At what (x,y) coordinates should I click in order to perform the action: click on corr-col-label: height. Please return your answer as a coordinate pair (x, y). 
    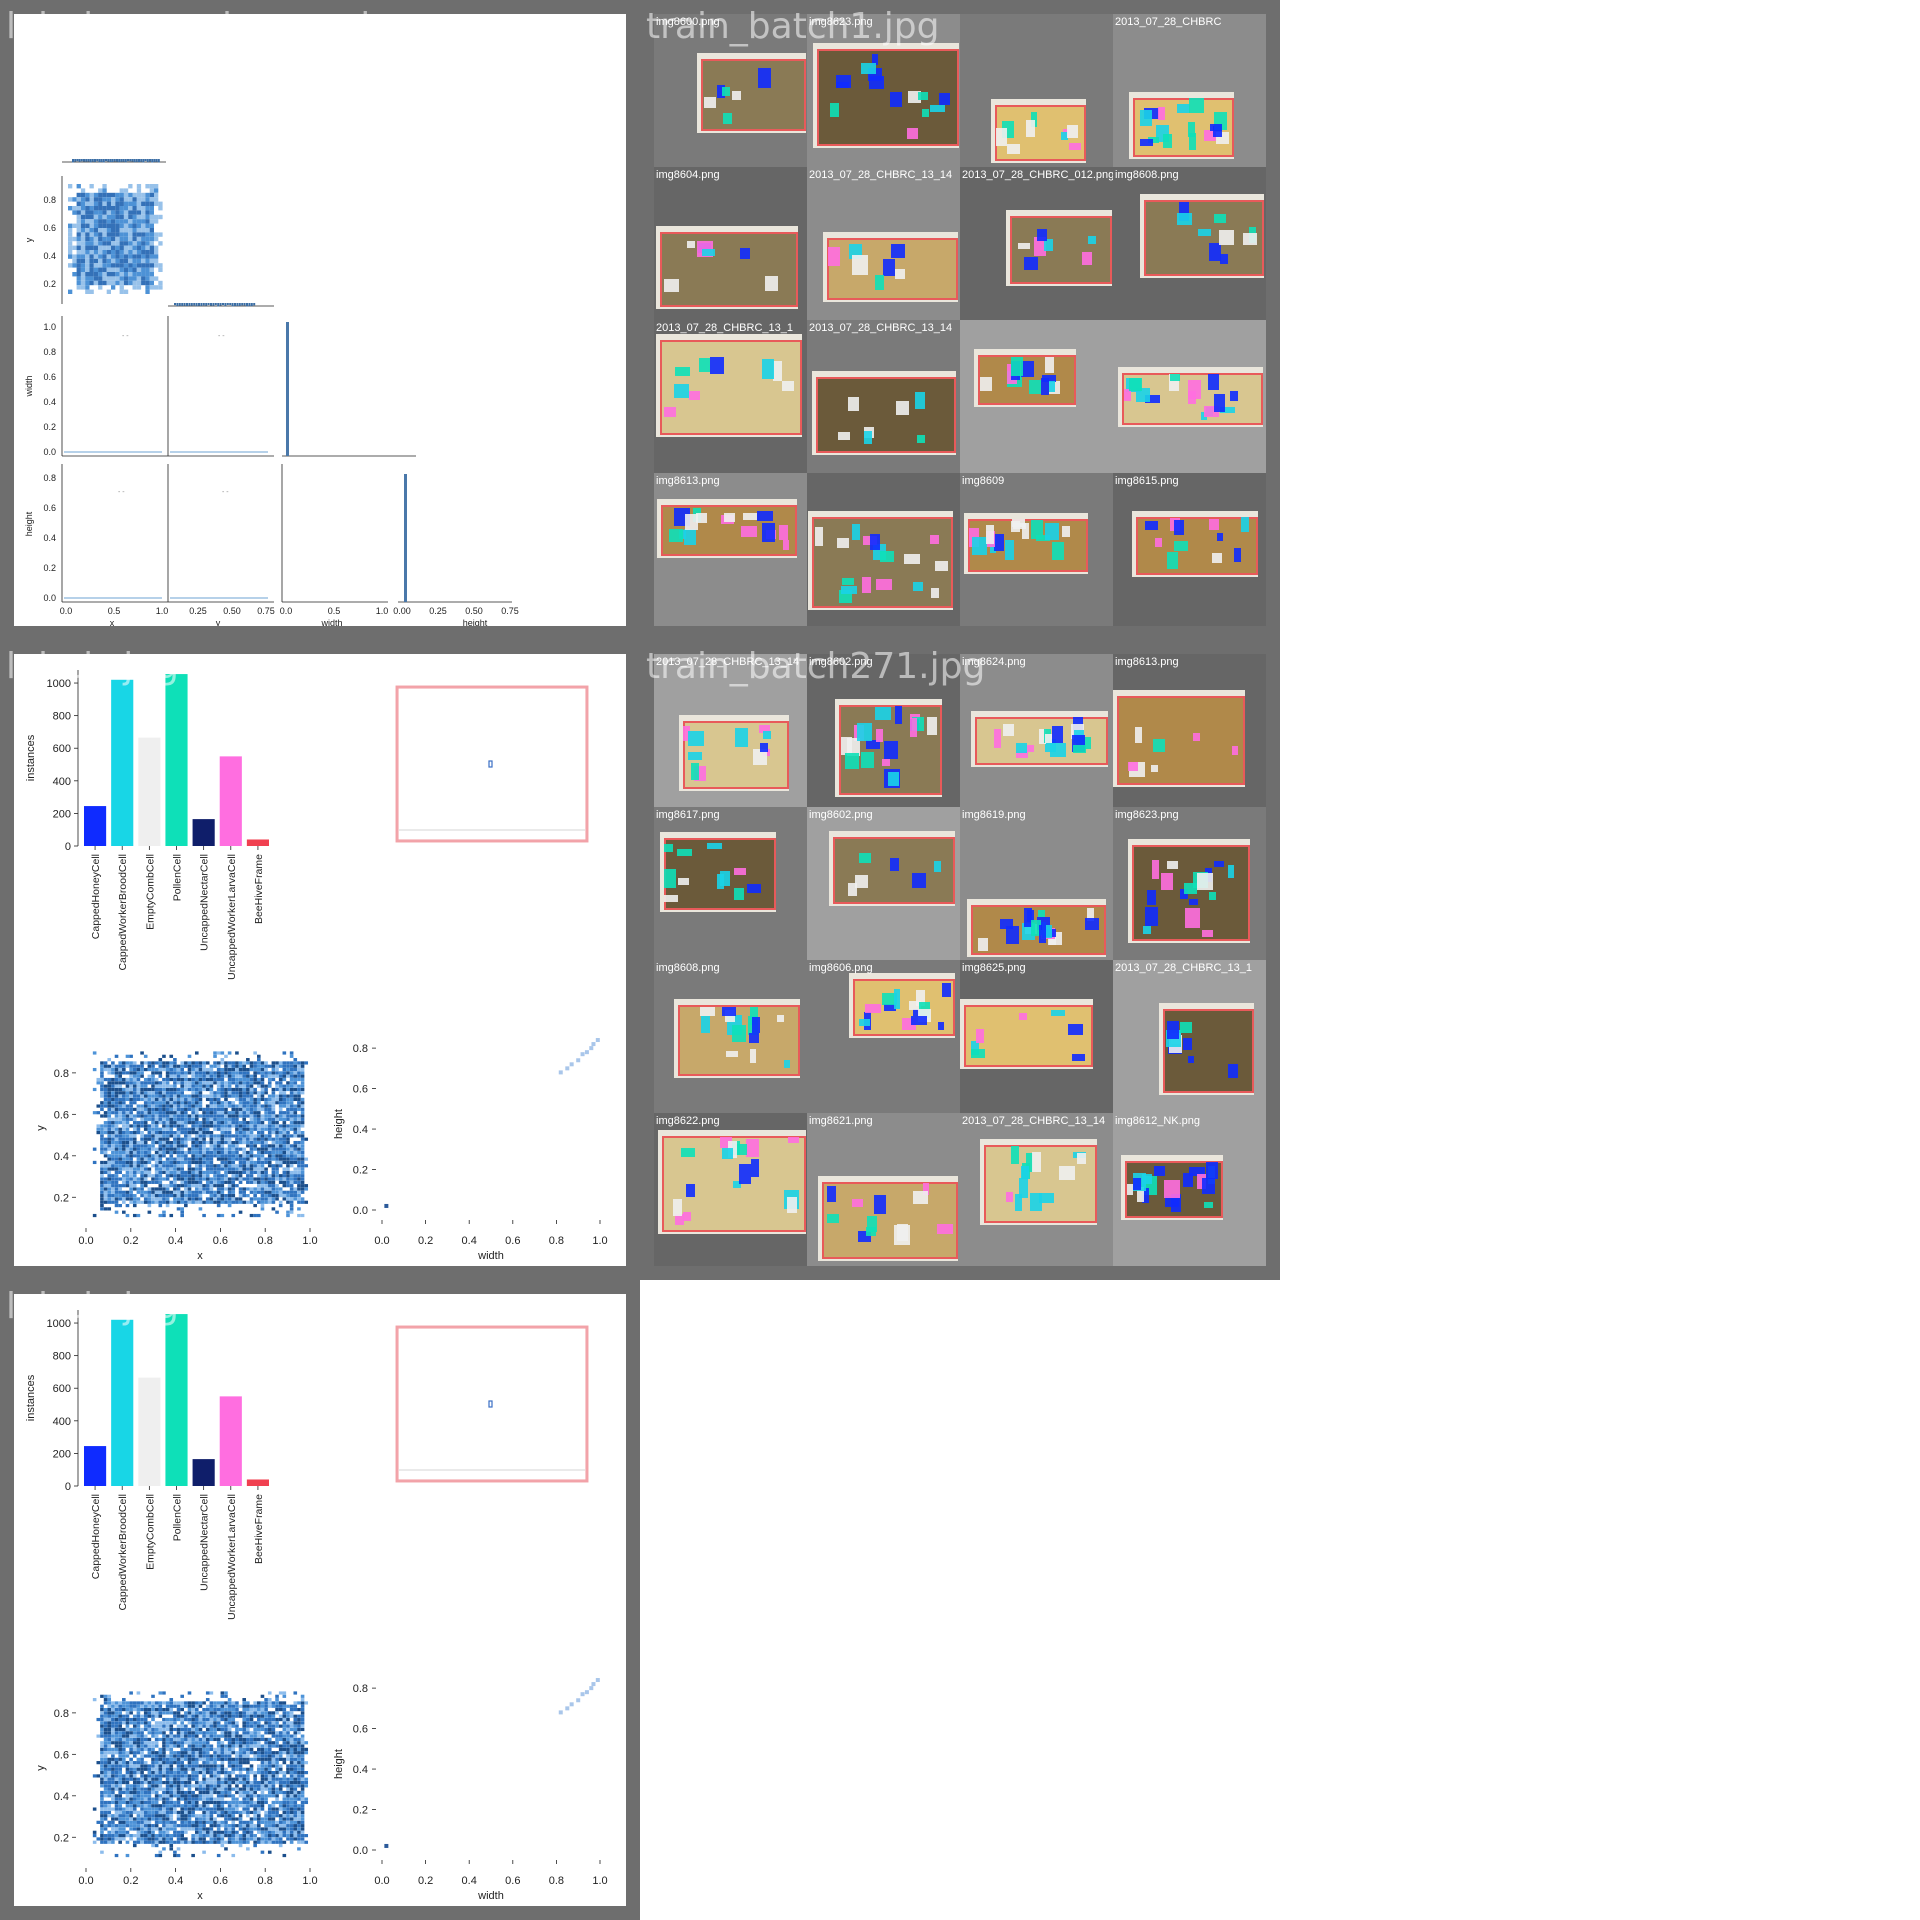
    Looking at the image, I should click on (475, 622).